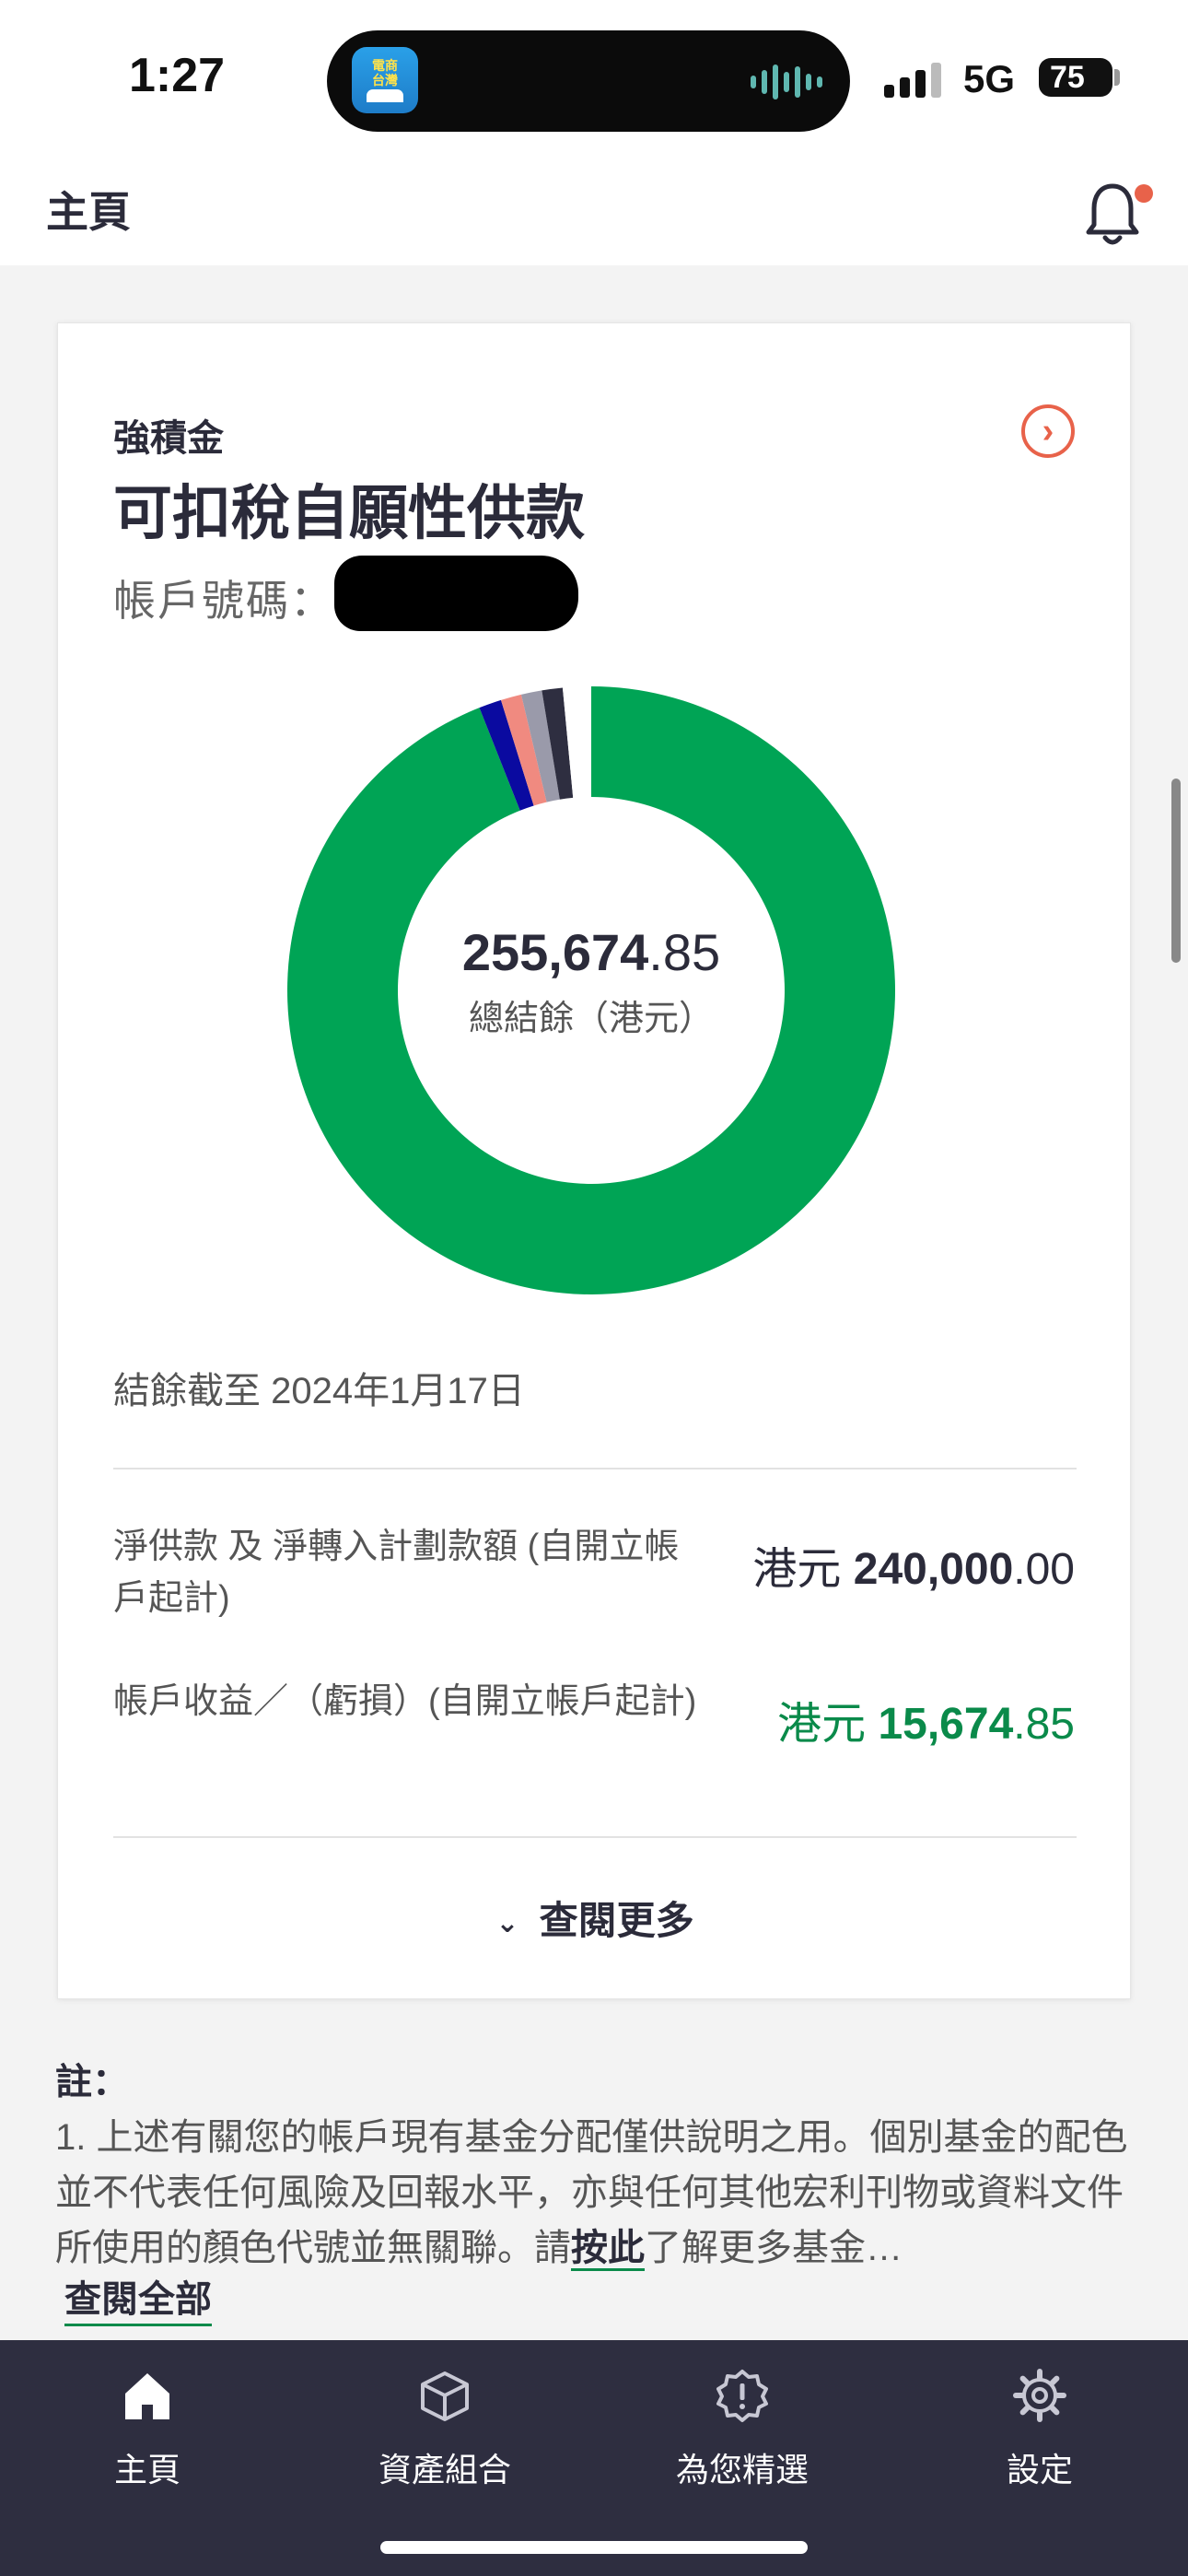 This screenshot has height=2576, width=1188. I want to click on notes-title: 註：, so click(92, 2082).